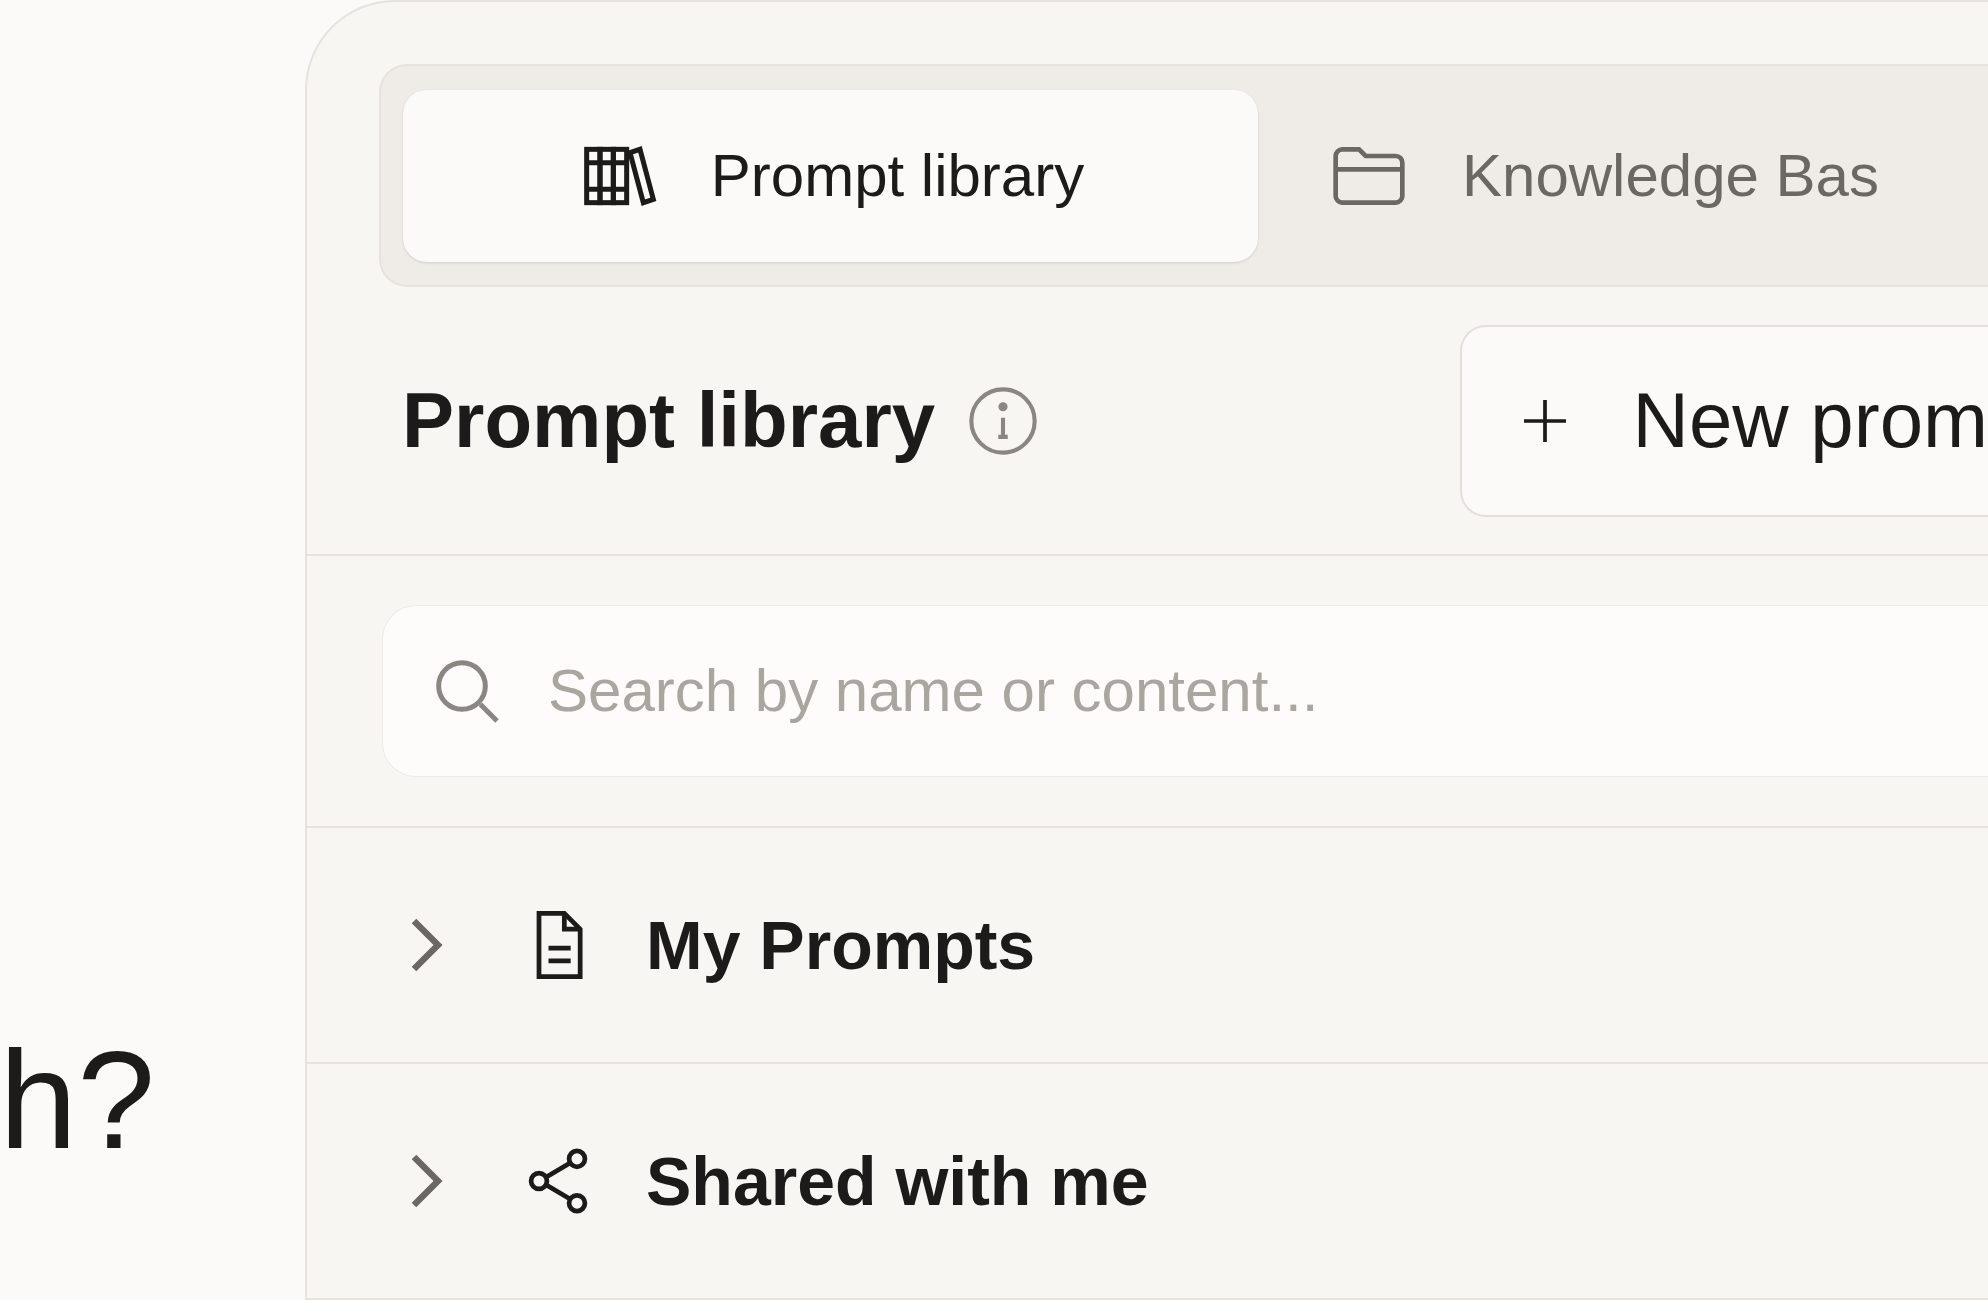 The height and width of the screenshot is (1300, 1988). I want to click on section-label: Shared with me, so click(897, 1181).